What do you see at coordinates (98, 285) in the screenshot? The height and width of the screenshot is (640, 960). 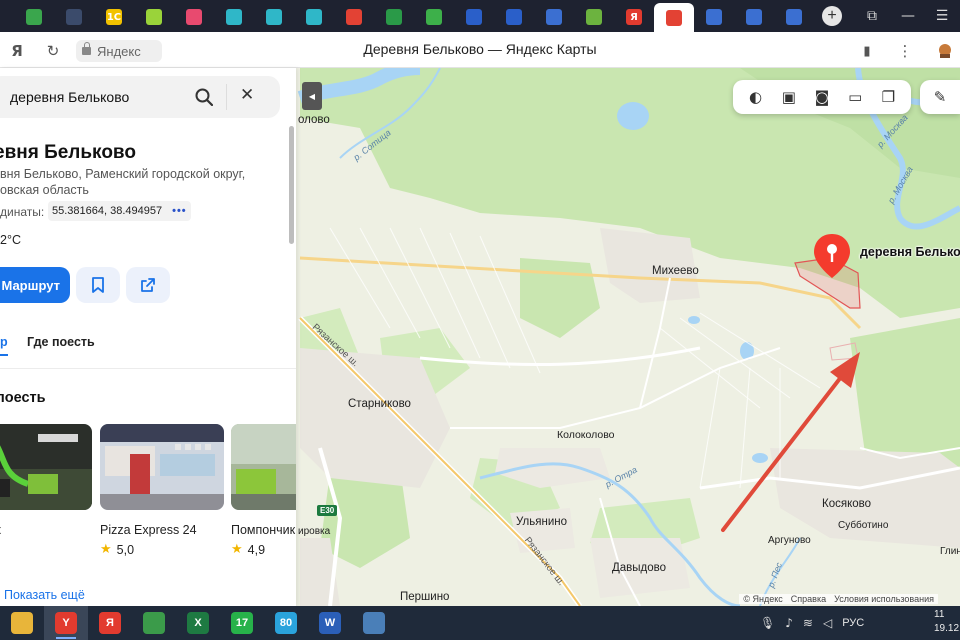 I see `bookmark-button` at bounding box center [98, 285].